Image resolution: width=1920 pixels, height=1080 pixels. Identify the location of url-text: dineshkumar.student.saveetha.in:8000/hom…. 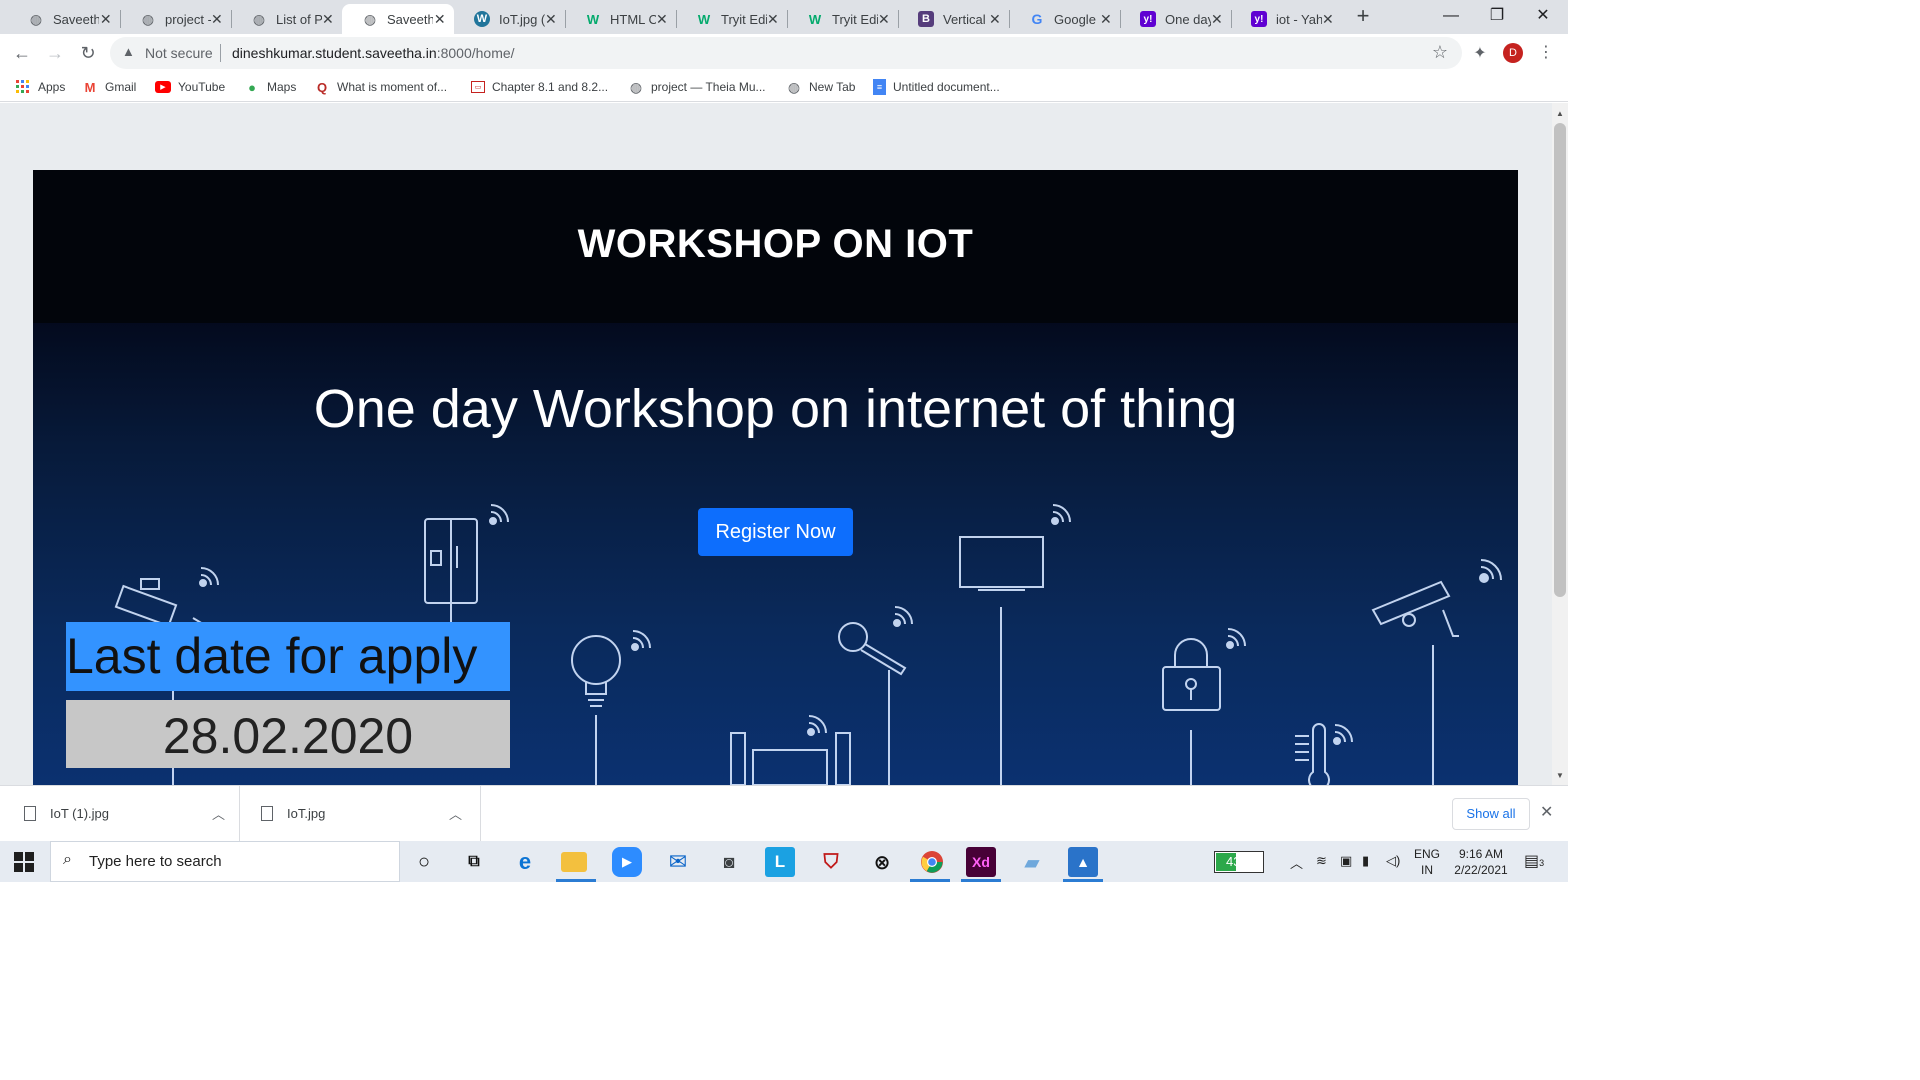
(373, 53).